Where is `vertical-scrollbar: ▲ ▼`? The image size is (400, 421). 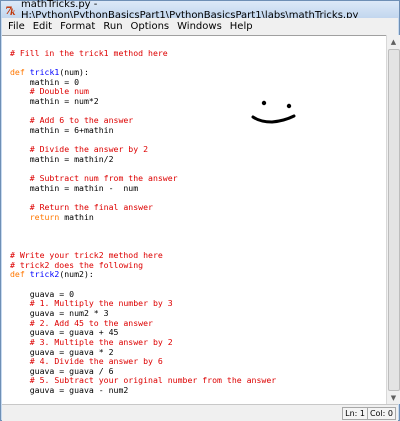 vertical-scrollbar: ▲ ▼ is located at coordinates (393, 219).